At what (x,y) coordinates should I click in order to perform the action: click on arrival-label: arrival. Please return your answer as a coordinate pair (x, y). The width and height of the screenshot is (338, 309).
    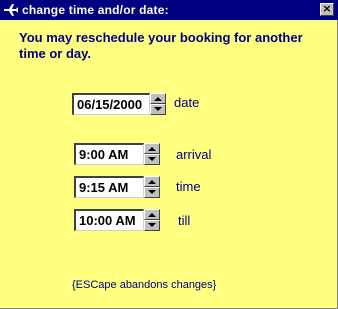
    Looking at the image, I should click on (194, 154).